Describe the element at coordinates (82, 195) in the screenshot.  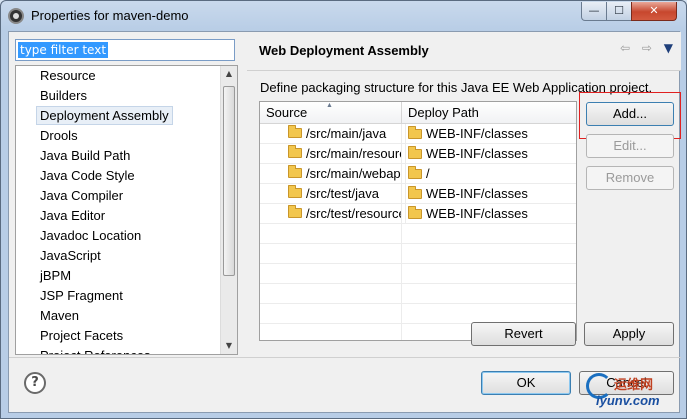
I see `nav-item-label: Java Compiler` at that location.